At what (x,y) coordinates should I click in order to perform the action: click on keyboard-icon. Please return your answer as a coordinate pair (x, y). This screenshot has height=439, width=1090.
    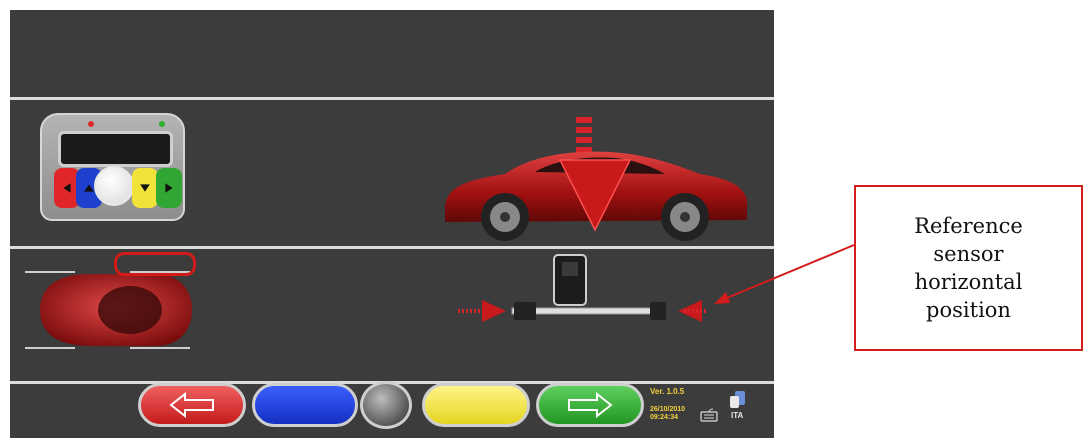
    Looking at the image, I should click on (709, 415).